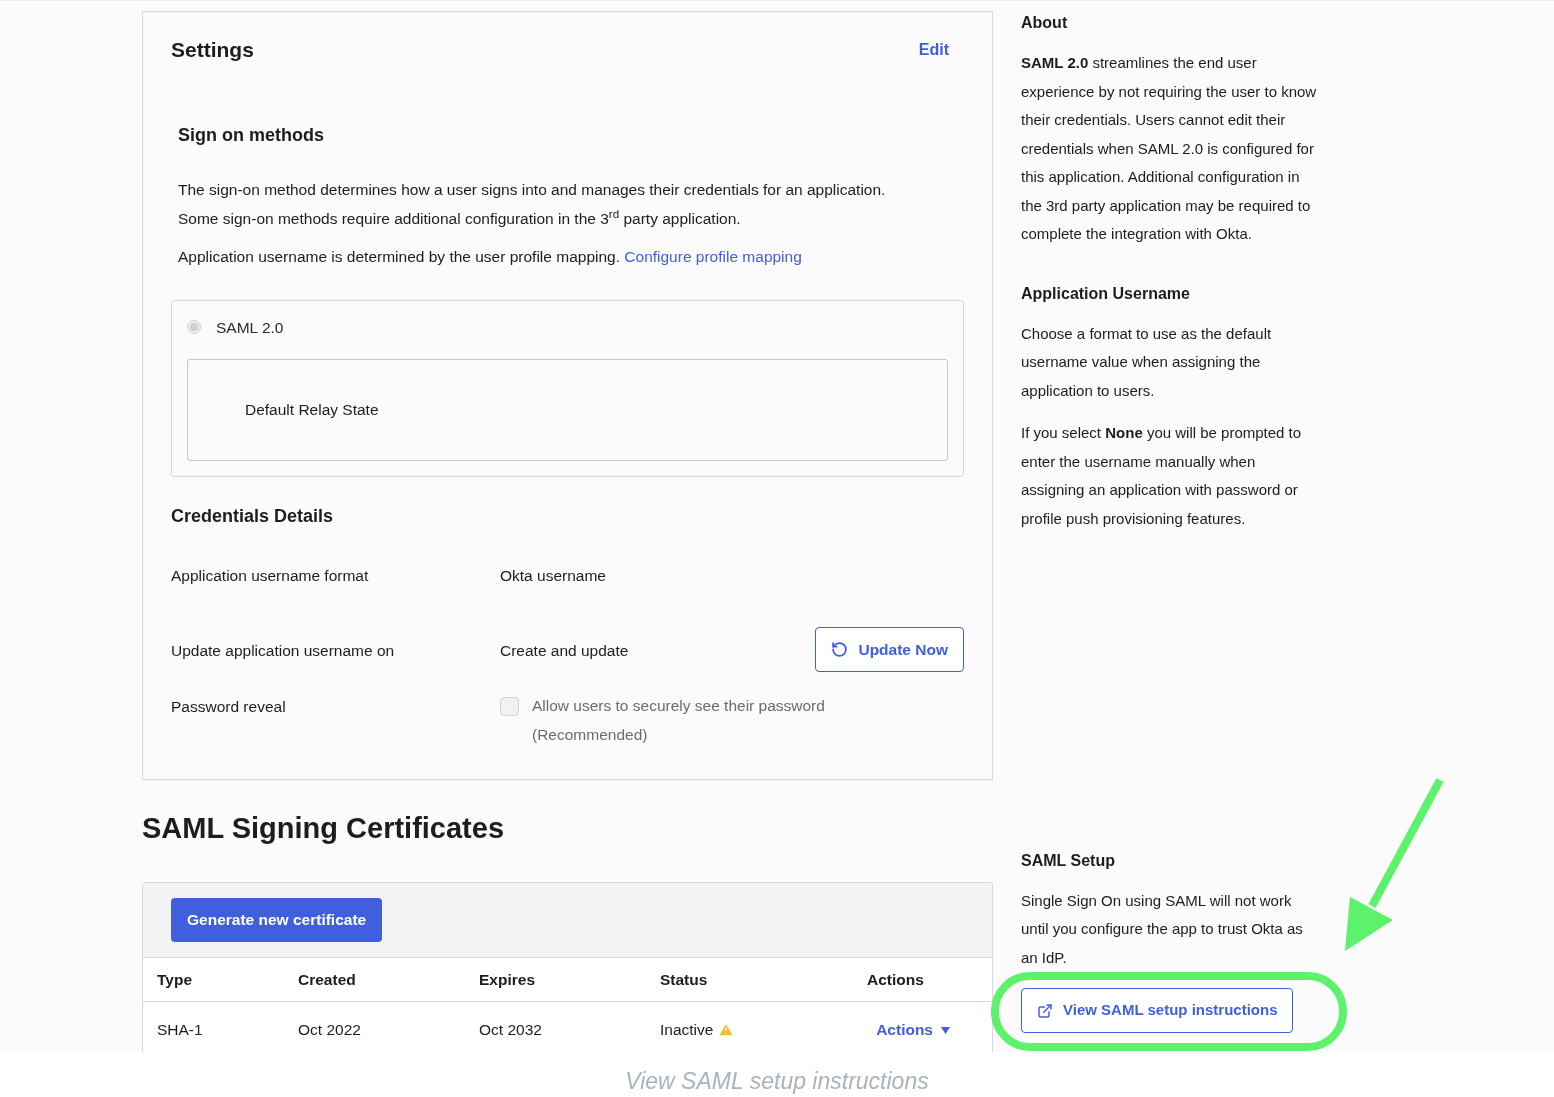 The image size is (1554, 1097). What do you see at coordinates (1045, 1010) in the screenshot?
I see `external-link-icon` at bounding box center [1045, 1010].